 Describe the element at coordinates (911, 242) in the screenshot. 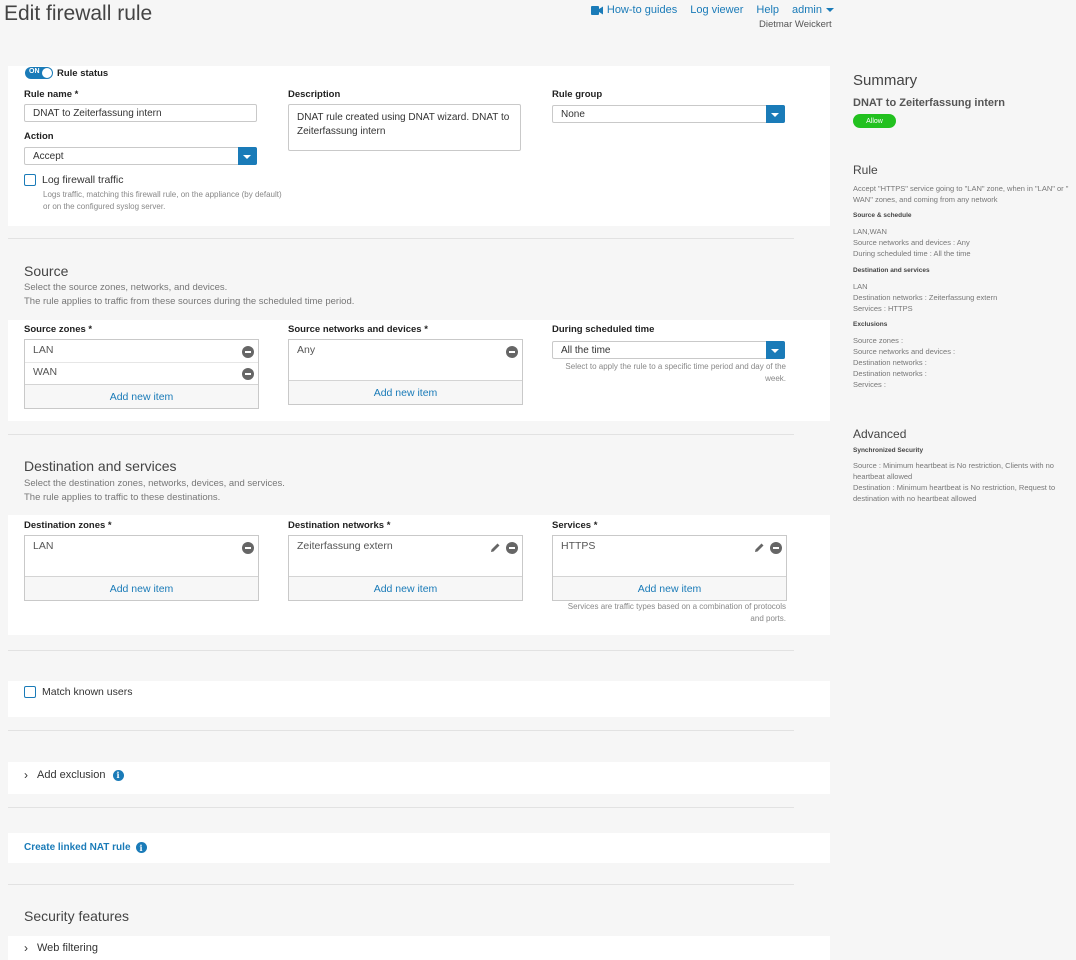

I see `summary-src-line: Source networks and devices : Any` at that location.